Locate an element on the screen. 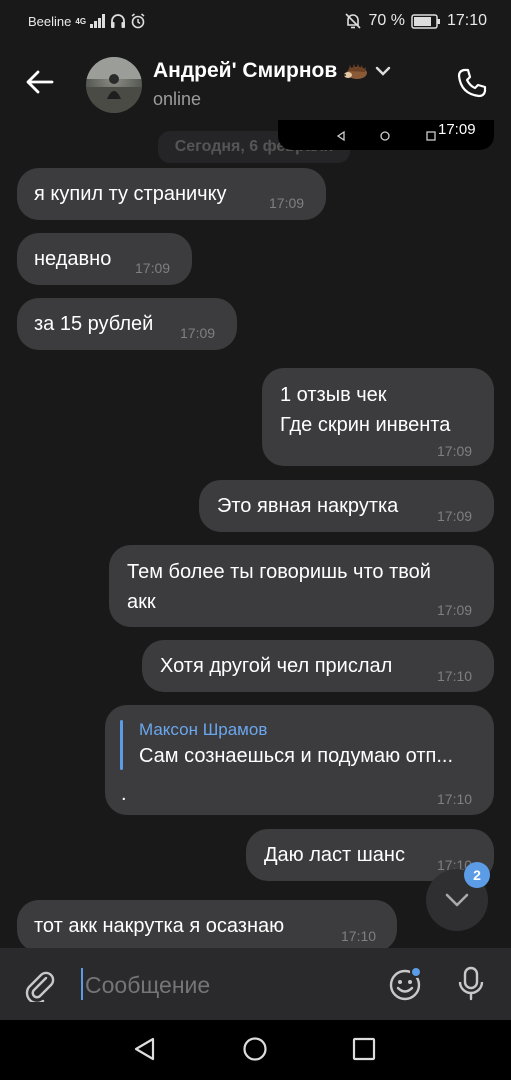  message-text: недавно is located at coordinates (73, 259).